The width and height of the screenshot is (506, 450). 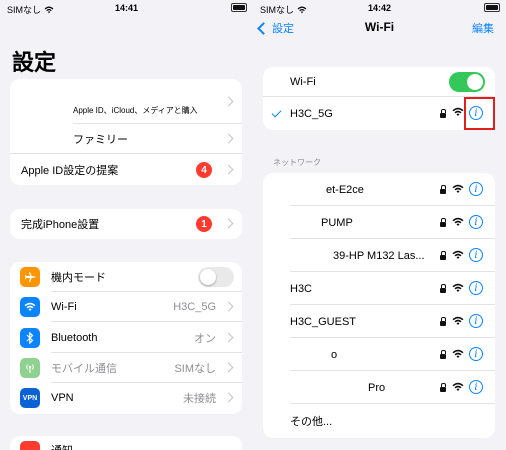 I want to click on vpn-row: VPN VPN 未接続, so click(x=126, y=398).